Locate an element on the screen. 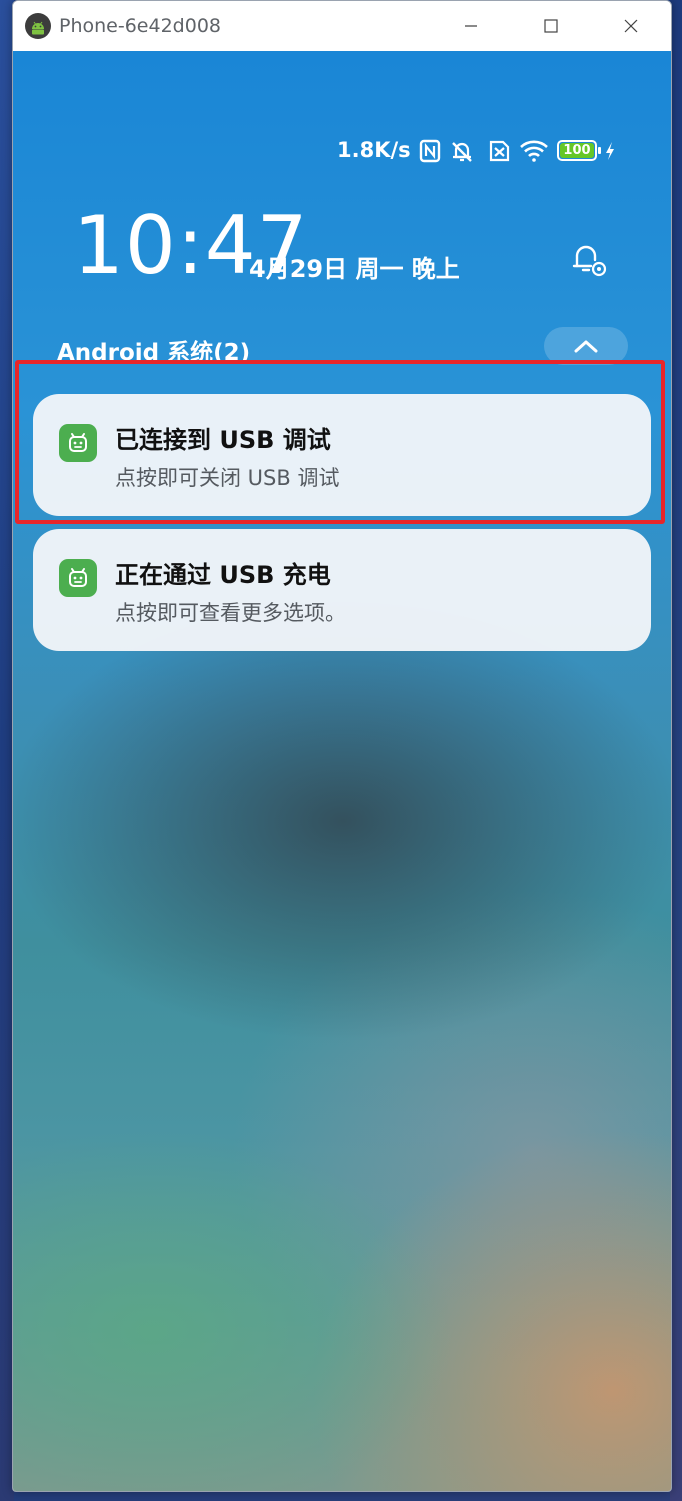 This screenshot has height=1501, width=682. notification-settings-button is located at coordinates (589, 259).